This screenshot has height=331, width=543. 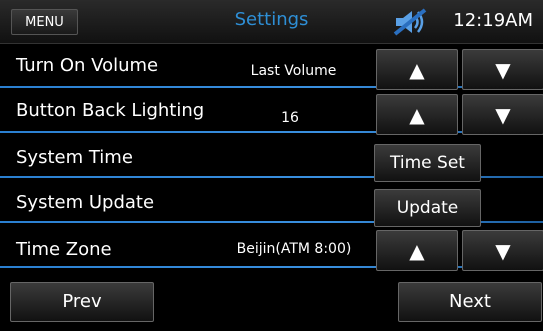 What do you see at coordinates (427, 163) in the screenshot?
I see `time-set-button: Time Set` at bounding box center [427, 163].